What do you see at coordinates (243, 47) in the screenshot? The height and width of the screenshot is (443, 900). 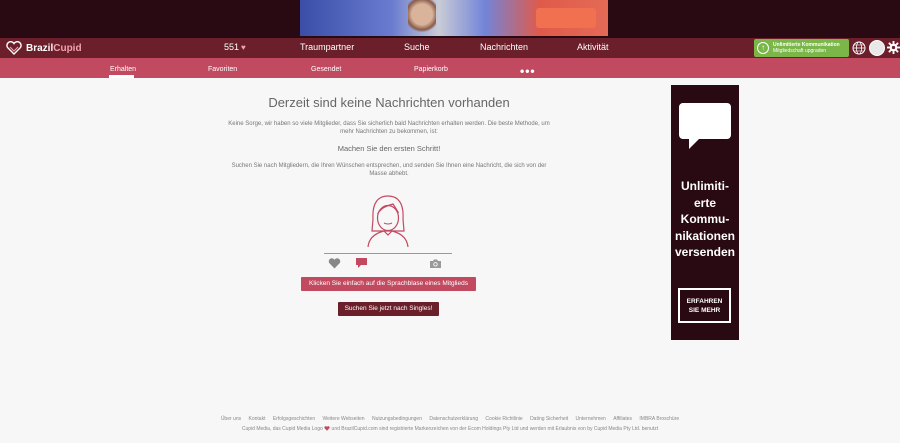 I see `user-plus-icon: ♥` at bounding box center [243, 47].